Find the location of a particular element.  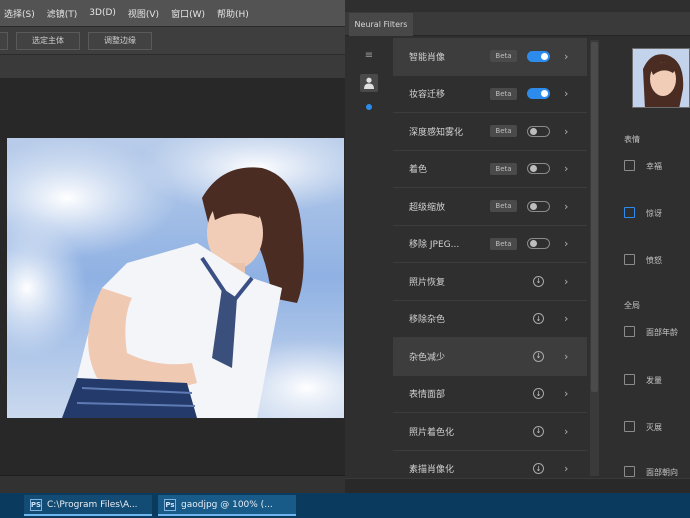

face-direction-label: 面部朝向 is located at coordinates (662, 472).